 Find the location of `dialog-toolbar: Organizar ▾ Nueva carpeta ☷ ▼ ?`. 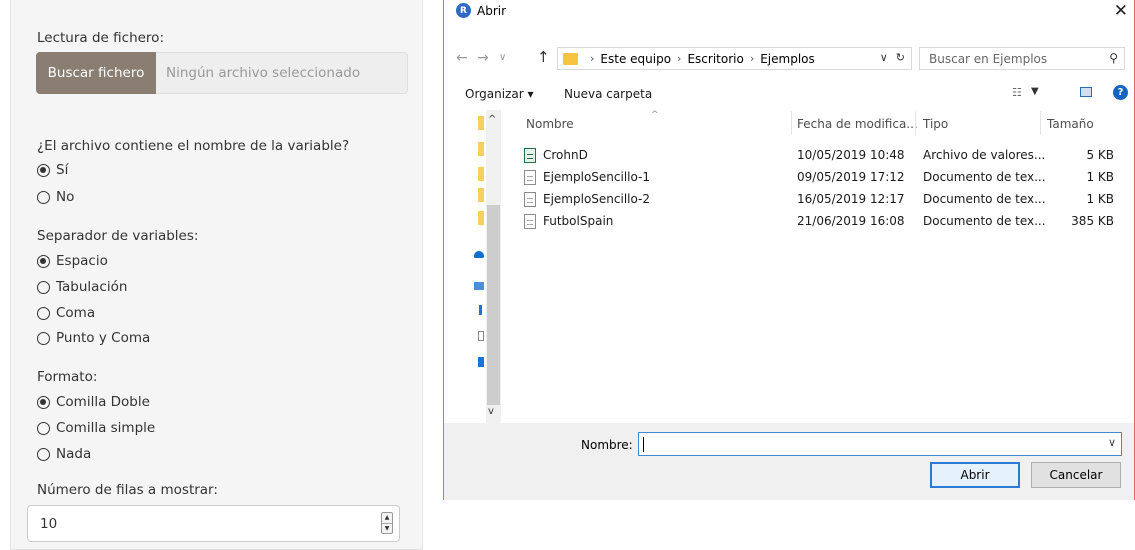

dialog-toolbar: Organizar ▾ Nueva carpeta ☷ ▼ ? is located at coordinates (789, 94).